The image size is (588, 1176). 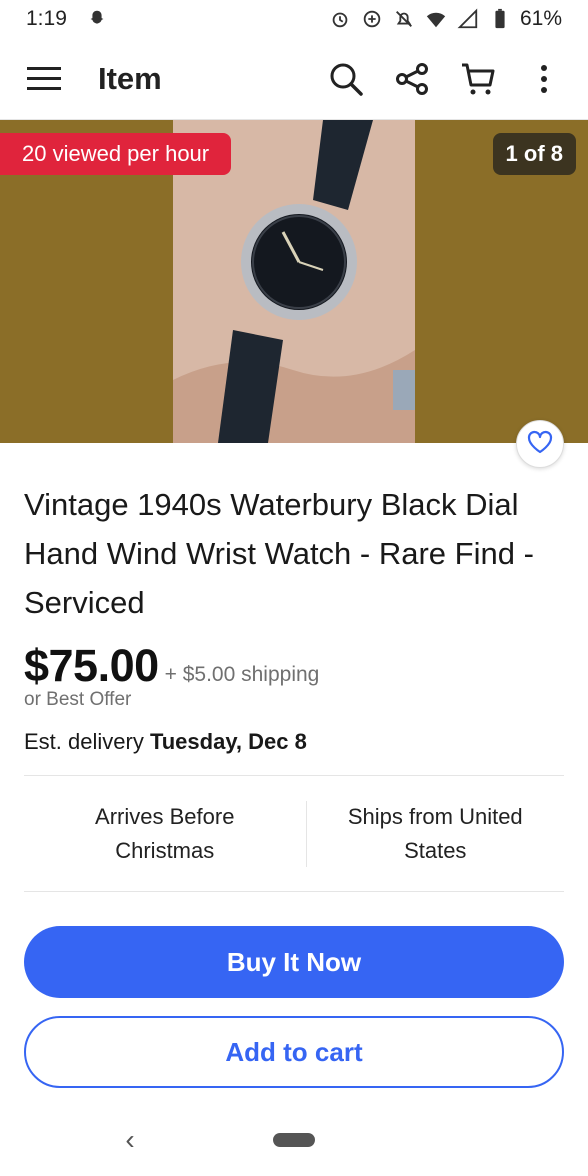 What do you see at coordinates (130, 1140) in the screenshot?
I see `back-nav-icon: ‹` at bounding box center [130, 1140].